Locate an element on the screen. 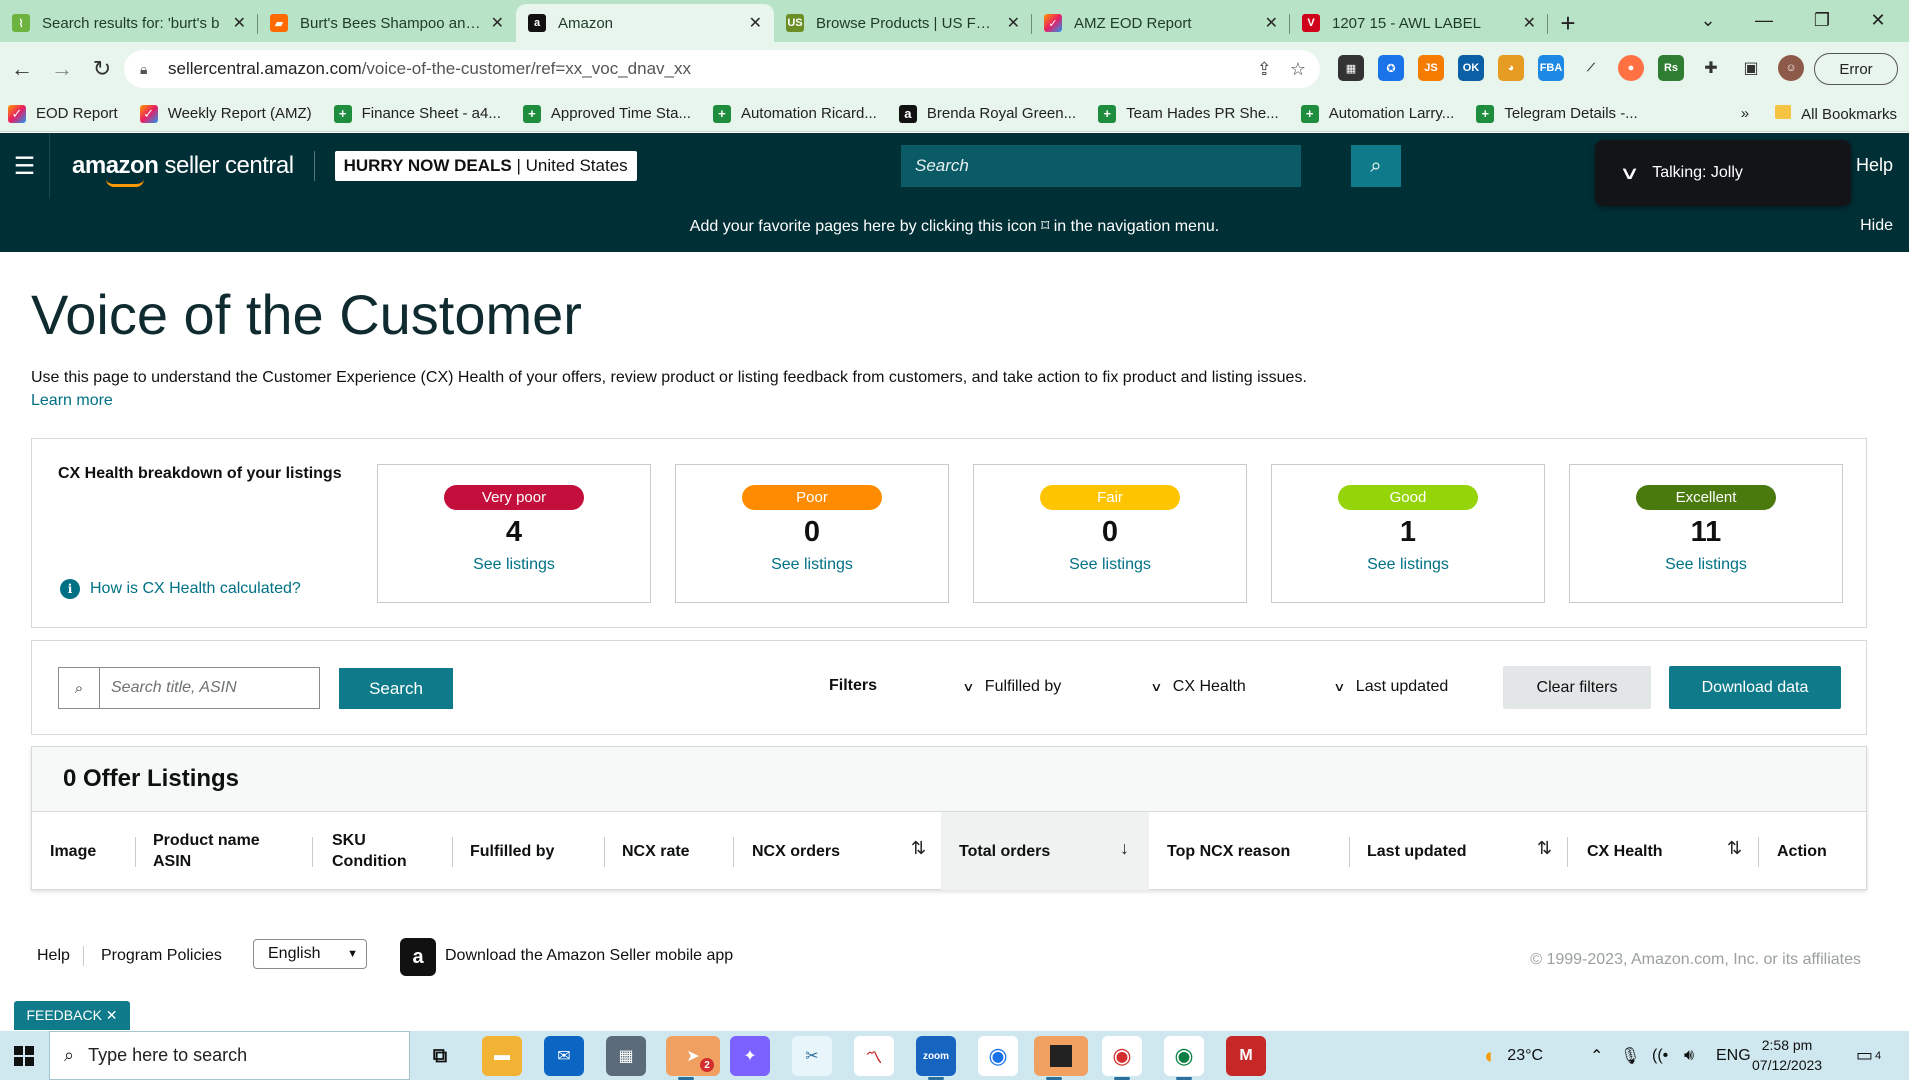  header-search-button: ⌕ is located at coordinates (1376, 166).